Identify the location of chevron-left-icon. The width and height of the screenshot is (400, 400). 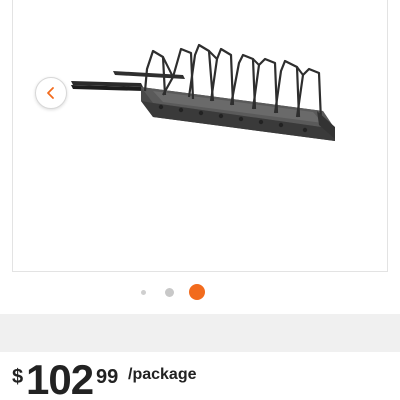
(50, 93).